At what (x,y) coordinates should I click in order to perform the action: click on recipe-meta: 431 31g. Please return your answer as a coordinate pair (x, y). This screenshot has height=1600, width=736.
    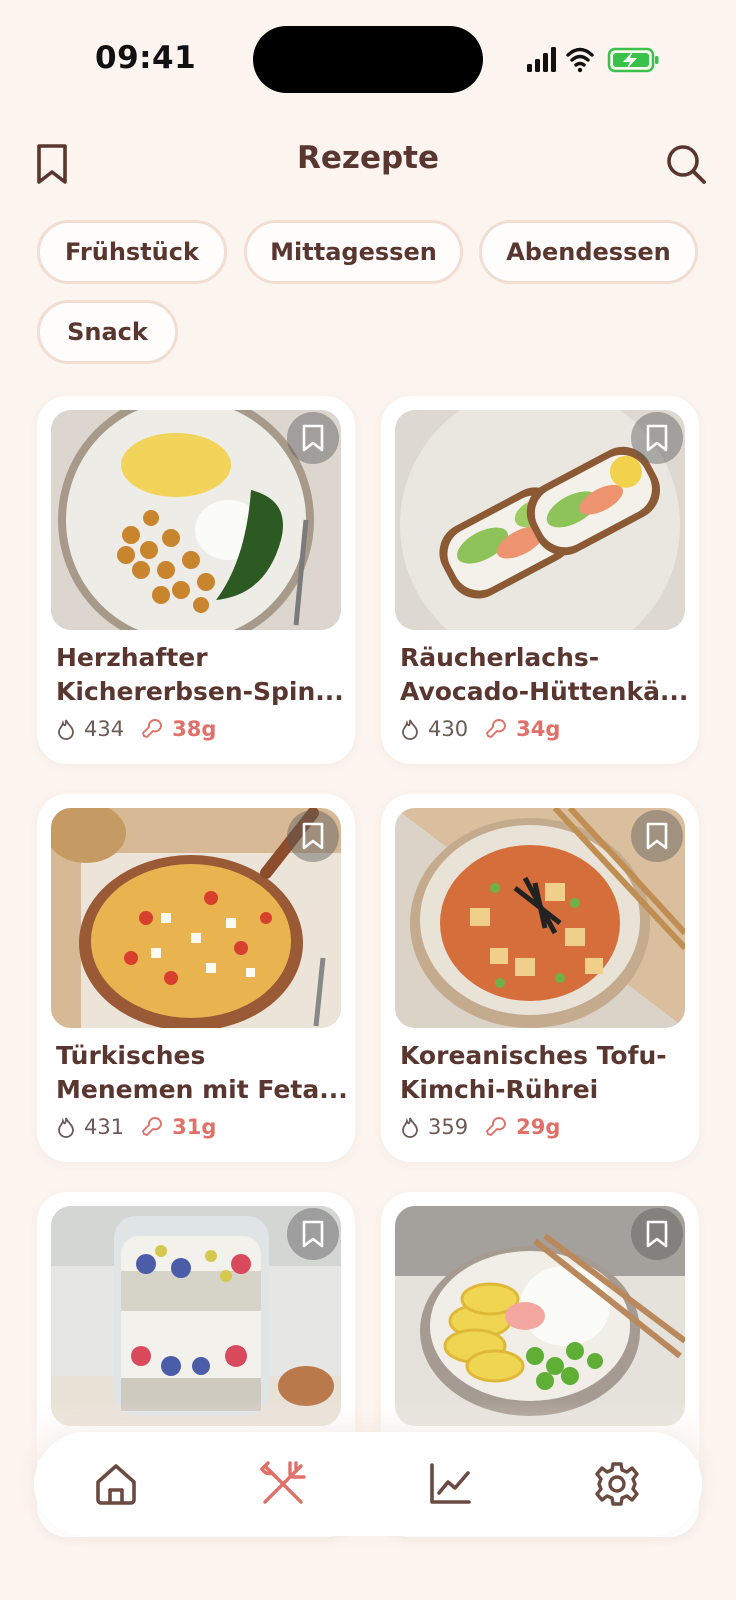
    Looking at the image, I should click on (136, 1127).